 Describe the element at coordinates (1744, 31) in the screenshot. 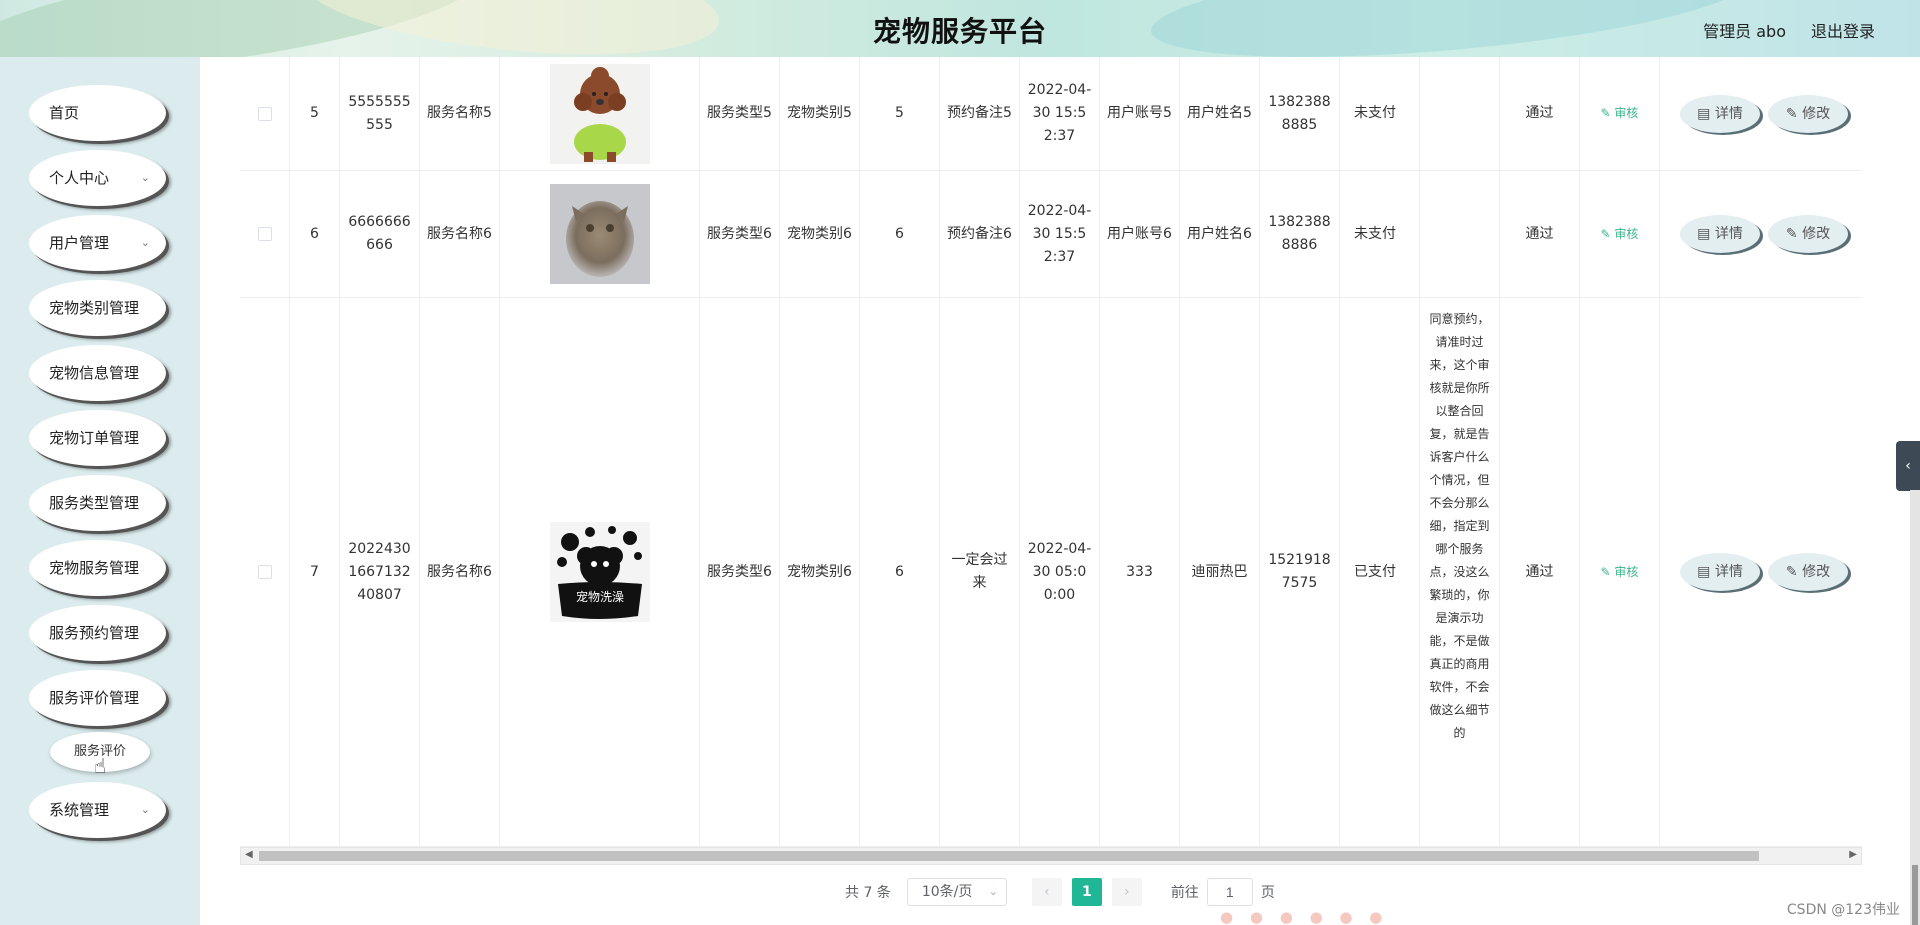

I see `admin-user-label: 管理员 abo` at that location.